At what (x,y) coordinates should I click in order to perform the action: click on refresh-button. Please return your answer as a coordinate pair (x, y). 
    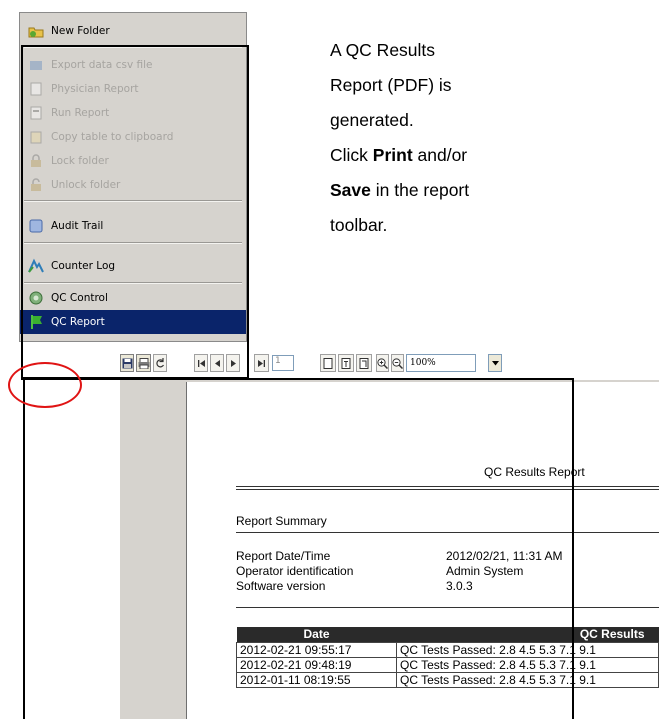
    Looking at the image, I should click on (160, 363).